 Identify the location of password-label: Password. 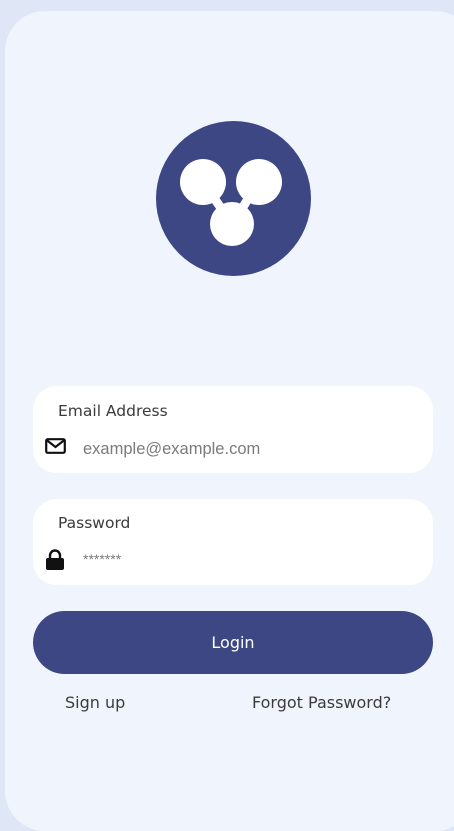
(94, 523).